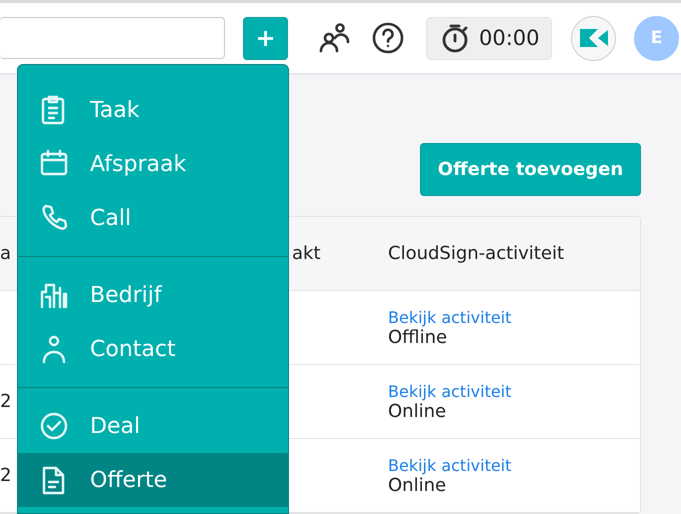 This screenshot has height=514, width=681. What do you see at coordinates (153, 480) in the screenshot?
I see `menu-item: Offerte` at bounding box center [153, 480].